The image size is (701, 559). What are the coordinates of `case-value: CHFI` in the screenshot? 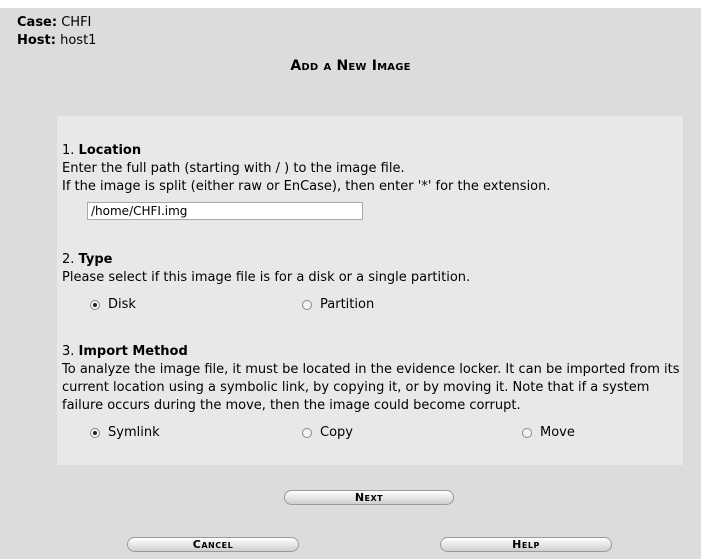 It's located at (76, 22).